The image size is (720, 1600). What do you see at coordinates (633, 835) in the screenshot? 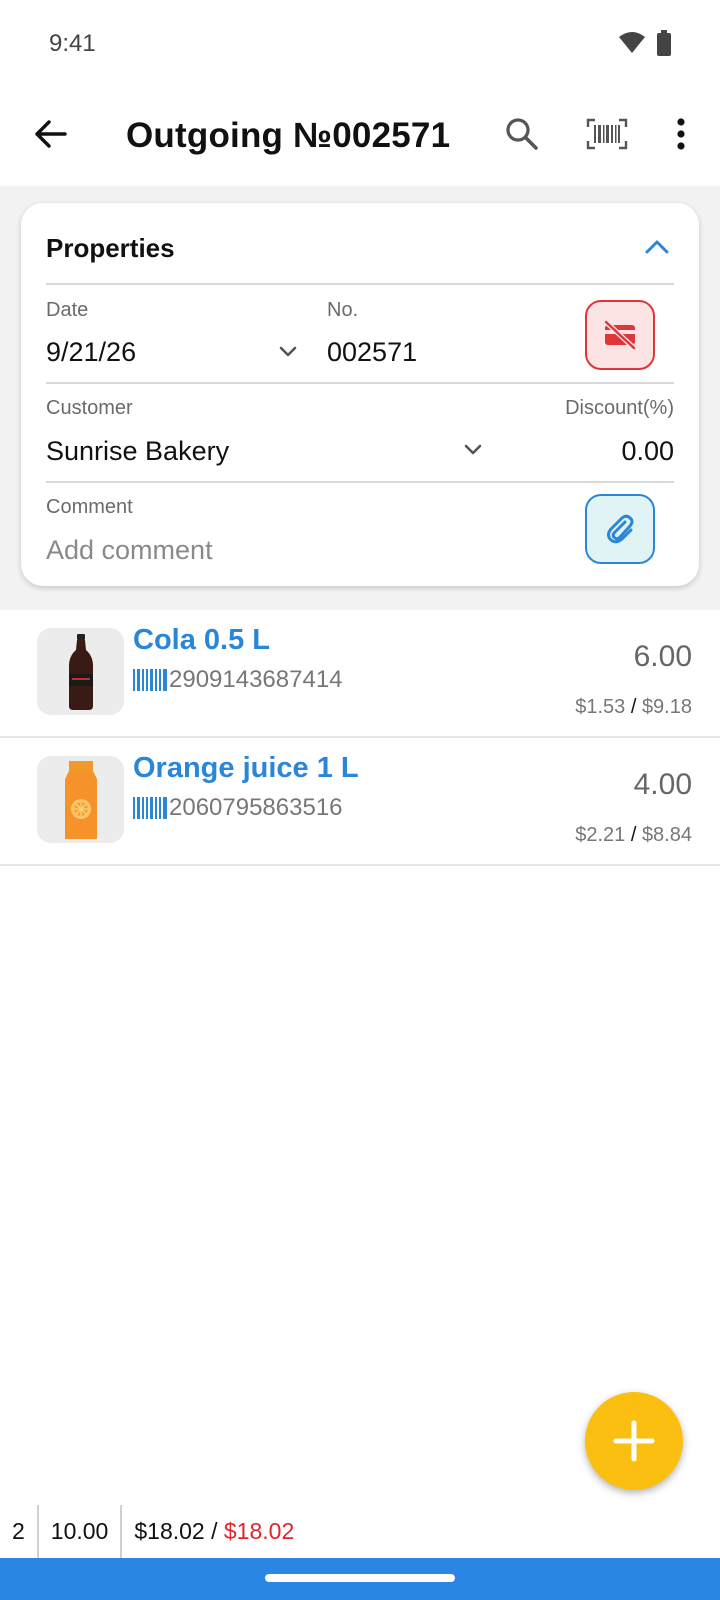
I see `item-price: $2.21 / $8.84` at bounding box center [633, 835].